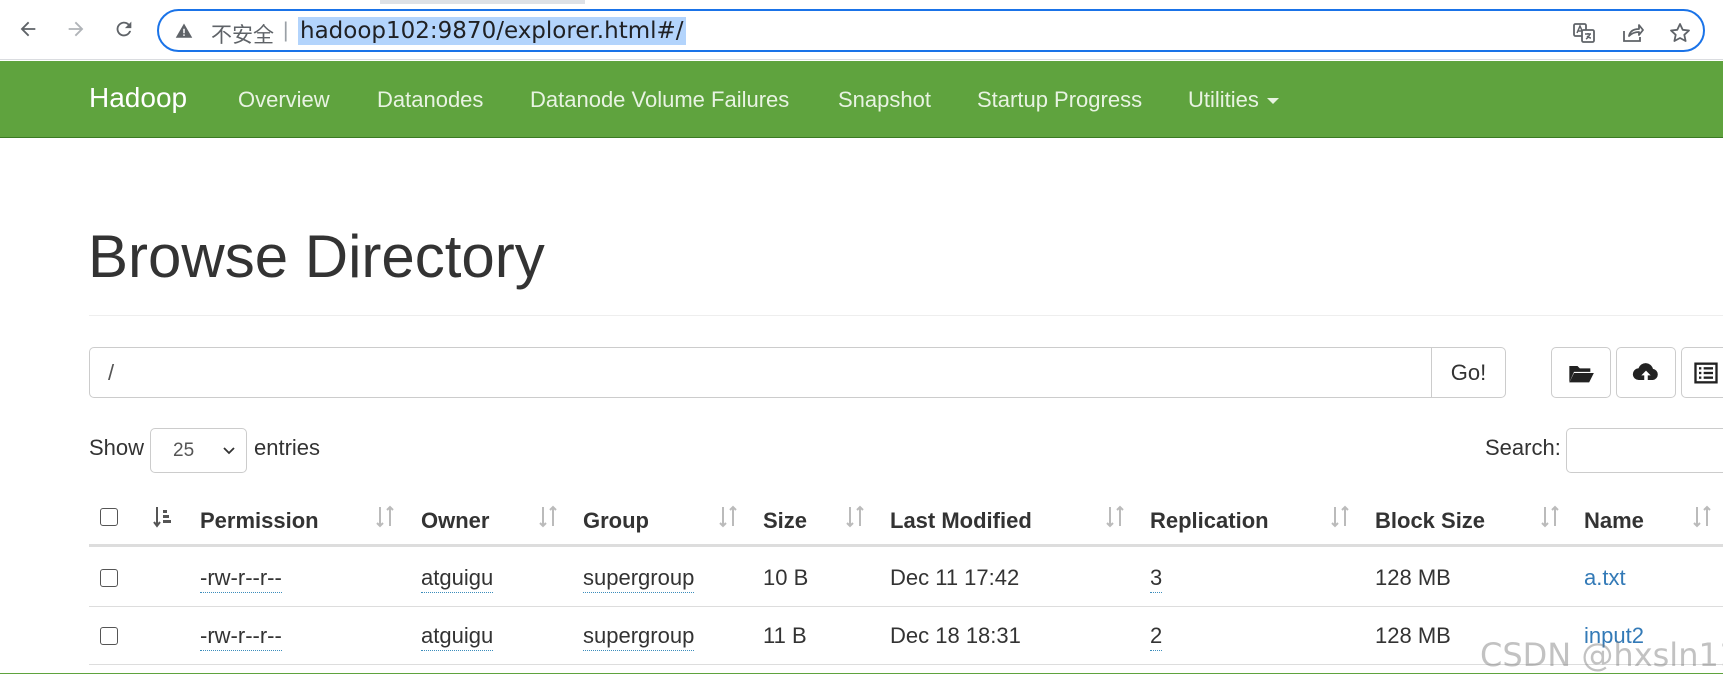 This screenshot has width=1723, height=684. I want to click on cut-paste-button, so click(1702, 372).